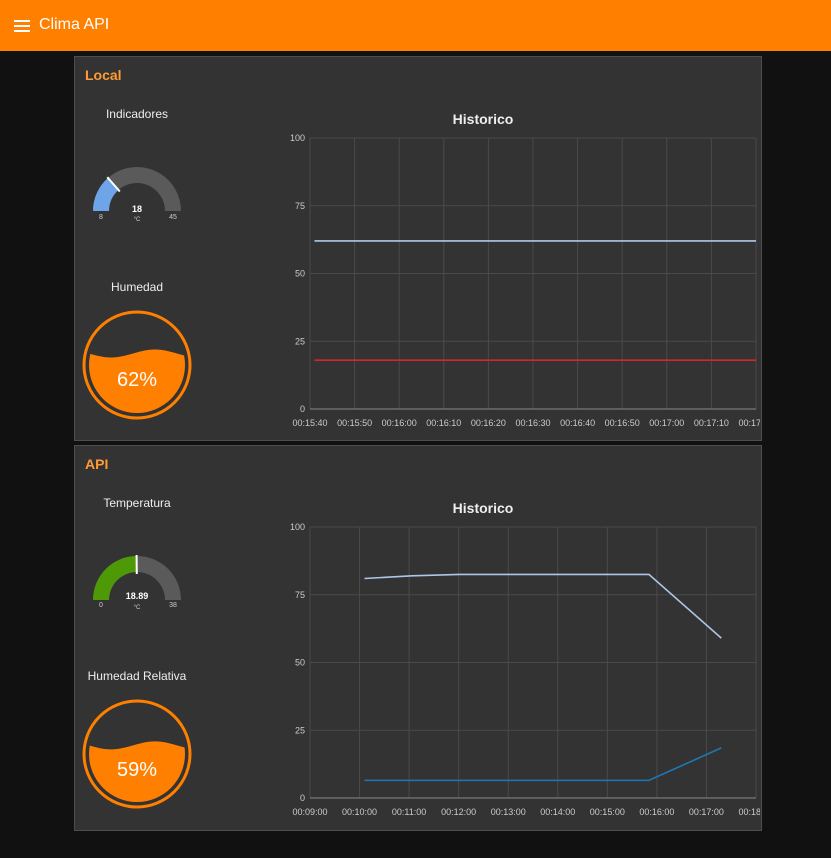 The image size is (831, 858). What do you see at coordinates (749, 423) in the screenshot?
I see `x-tick-label: 00:17:23` at bounding box center [749, 423].